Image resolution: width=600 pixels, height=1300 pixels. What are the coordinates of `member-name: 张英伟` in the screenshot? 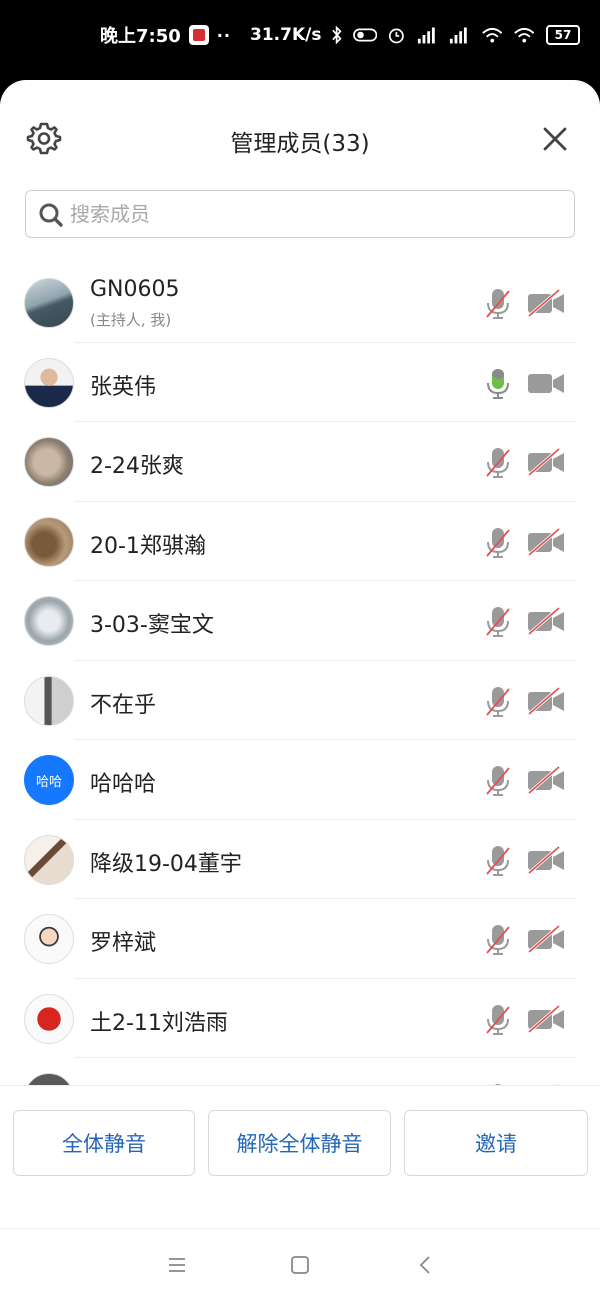 It's located at (123, 387).